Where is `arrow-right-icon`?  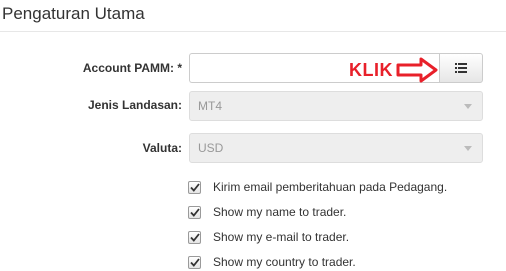 arrow-right-icon is located at coordinates (417, 70).